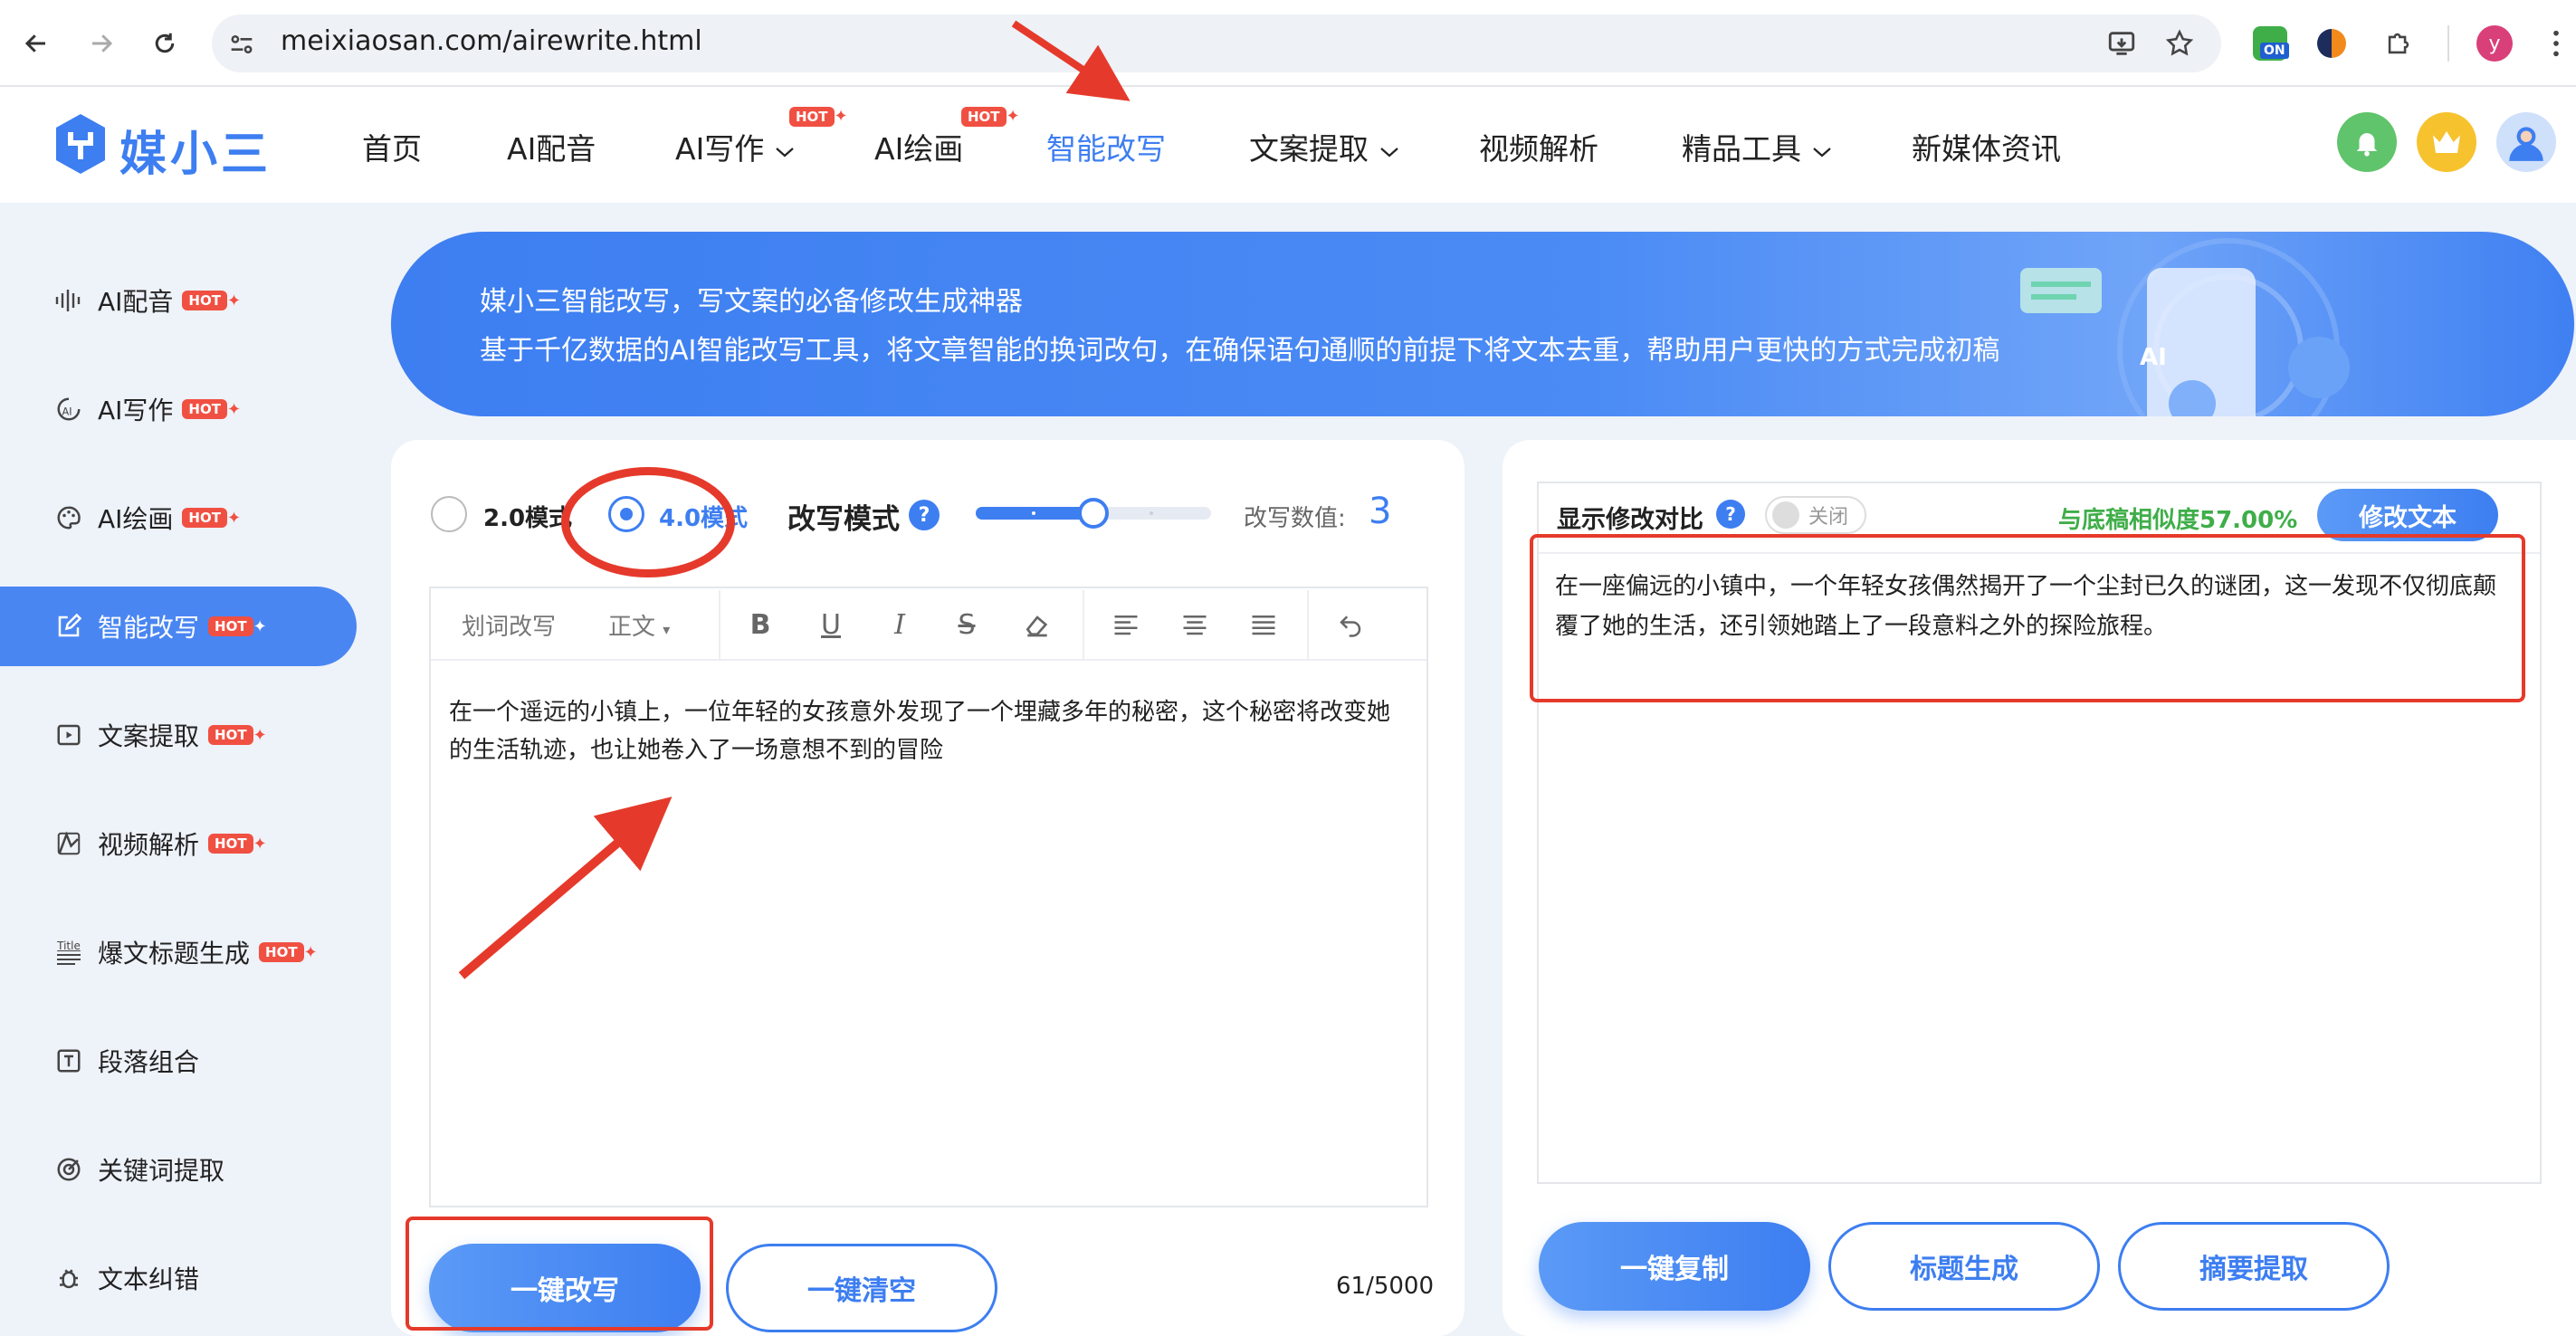 This screenshot has width=2576, height=1336. What do you see at coordinates (565, 888) in the screenshot?
I see `annotation-arrow-editor` at bounding box center [565, 888].